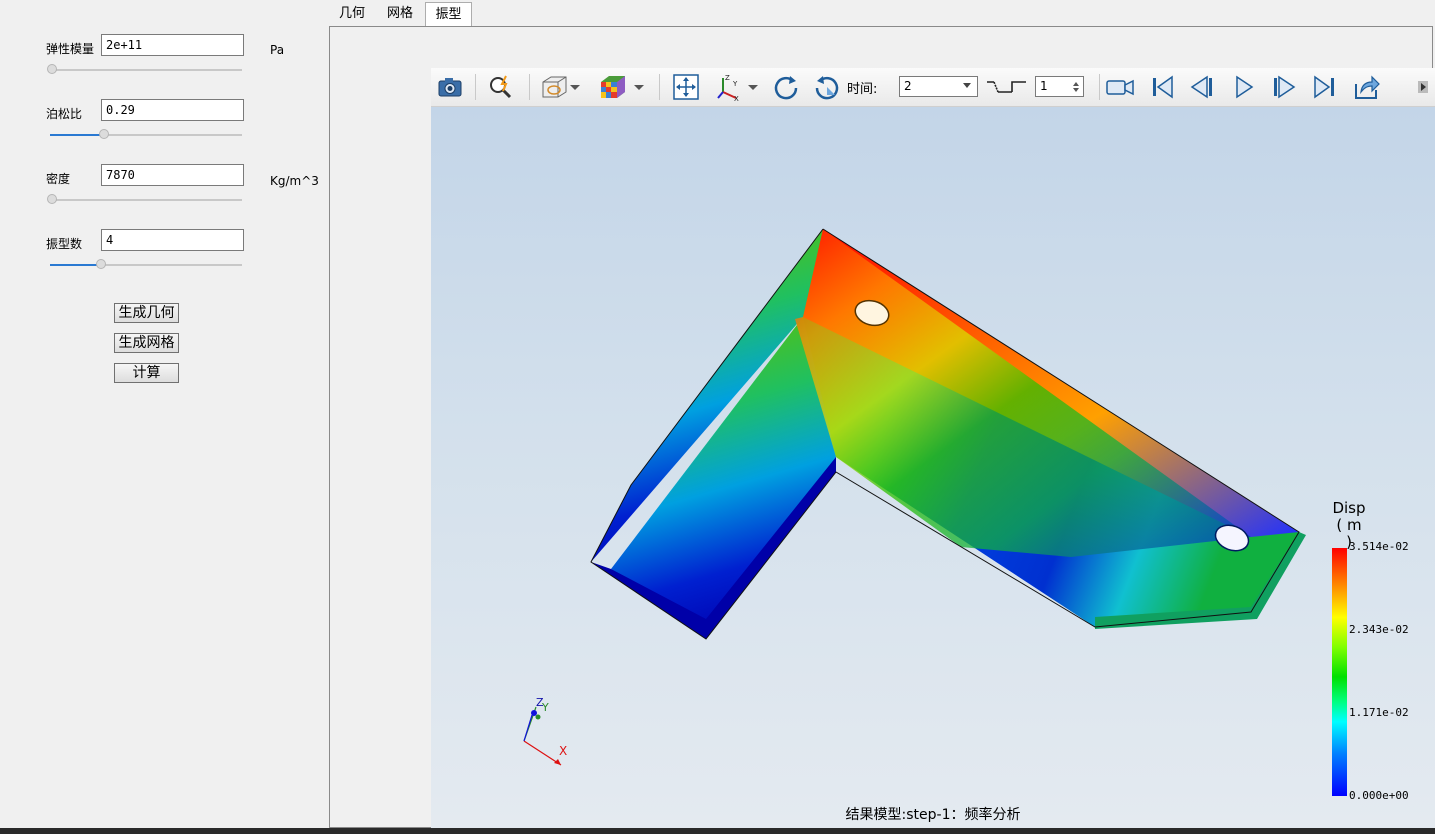 Image resolution: width=1435 pixels, height=834 pixels. What do you see at coordinates (1325, 87) in the screenshot?
I see `last-frame-icon` at bounding box center [1325, 87].